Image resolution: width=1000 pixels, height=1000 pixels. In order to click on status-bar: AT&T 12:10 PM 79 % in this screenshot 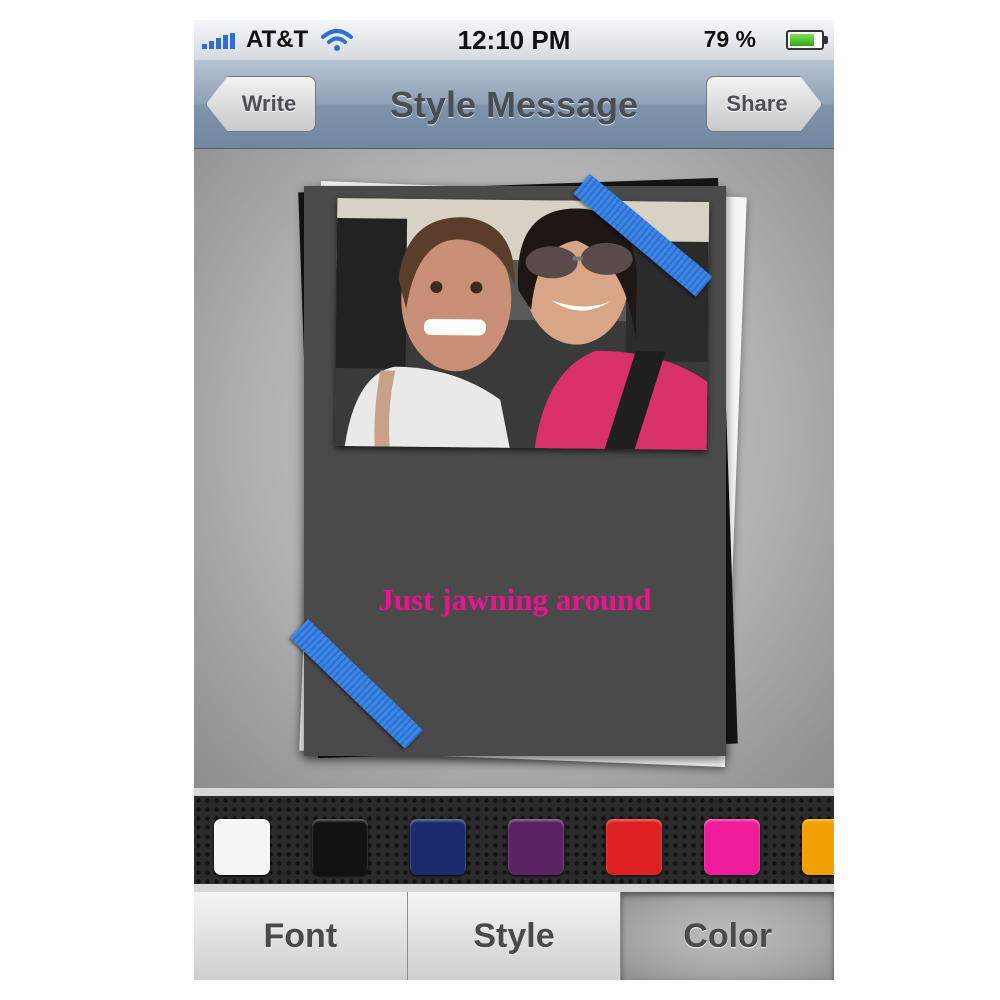, I will do `click(514, 40)`.